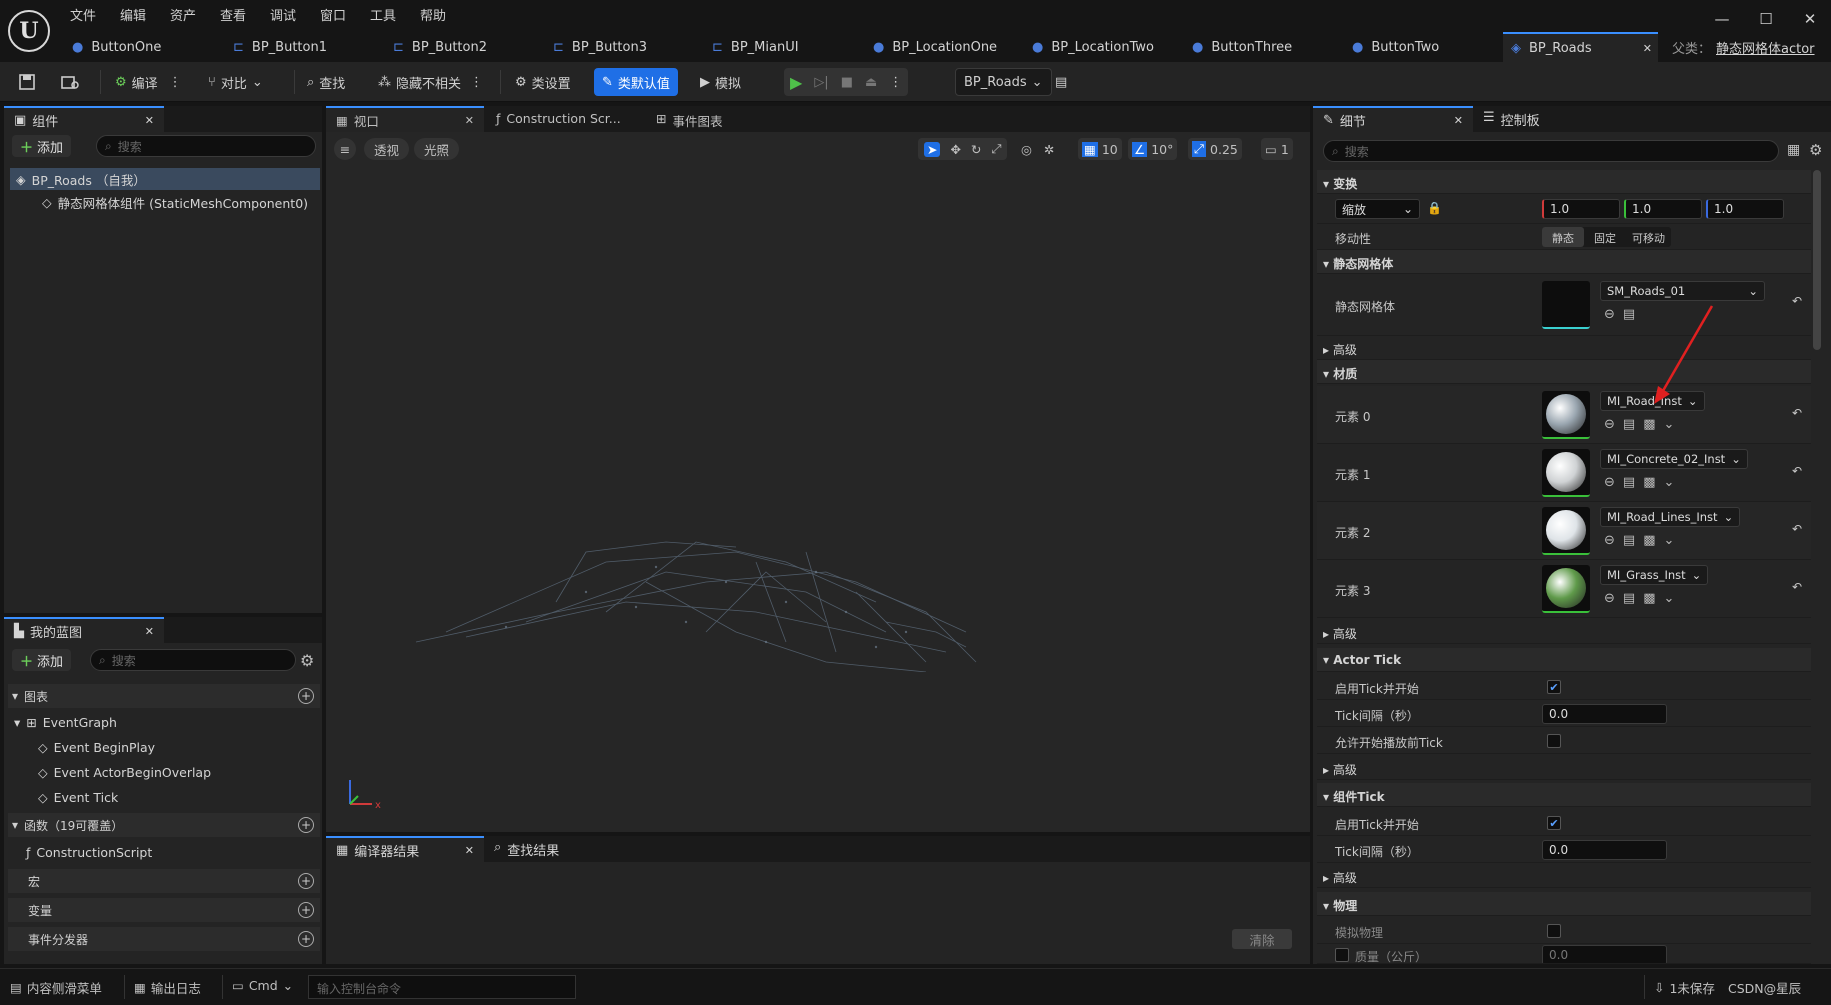 This screenshot has height=1005, width=1831. What do you see at coordinates (306, 696) in the screenshot?
I see `add-graph-icon: +` at bounding box center [306, 696].